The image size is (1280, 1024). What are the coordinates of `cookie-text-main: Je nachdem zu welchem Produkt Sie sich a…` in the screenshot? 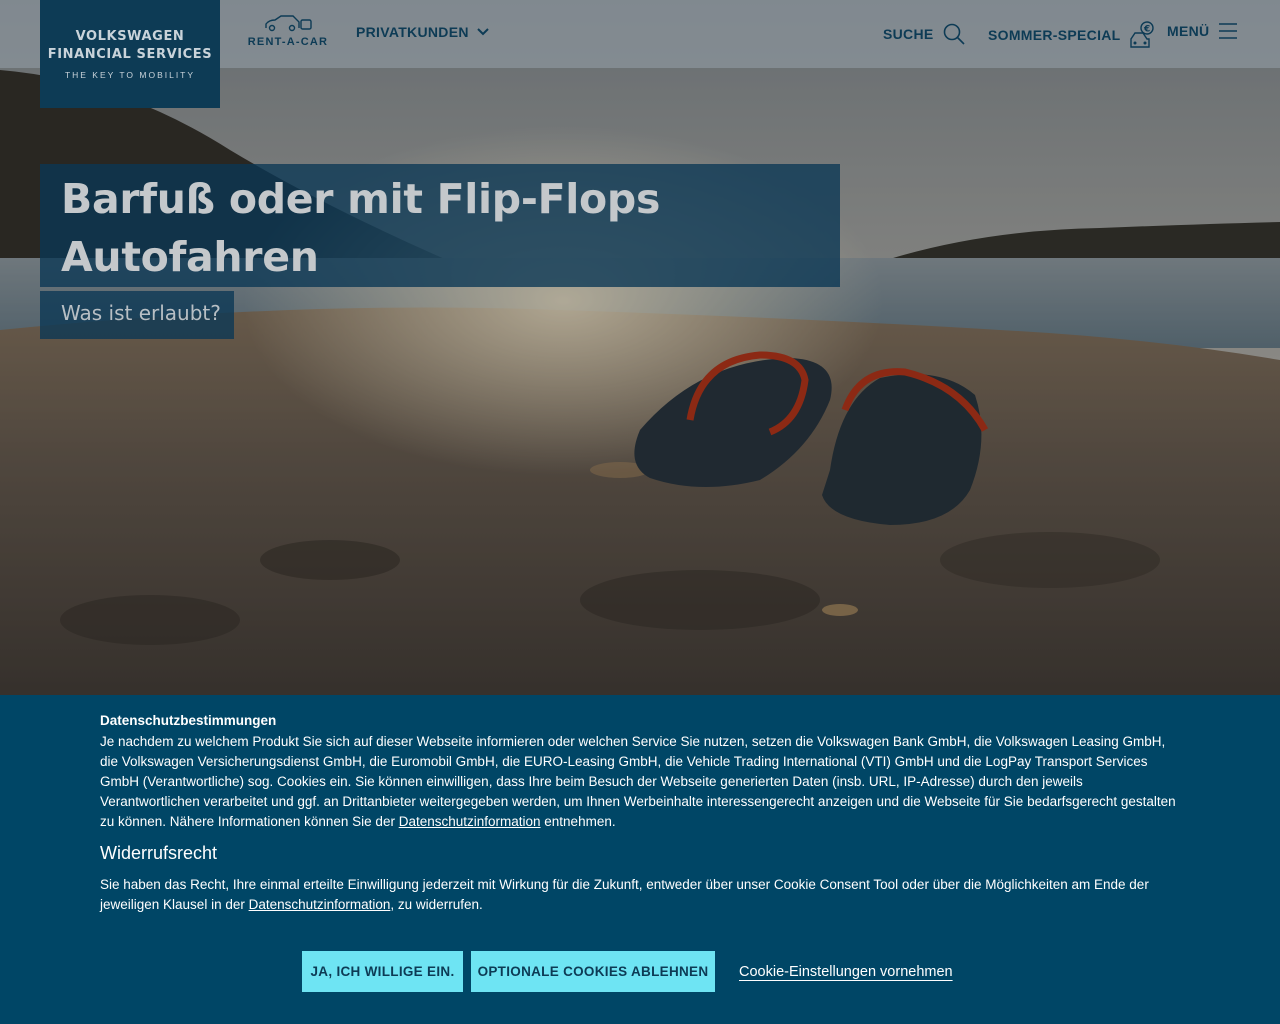 It's located at (638, 781).